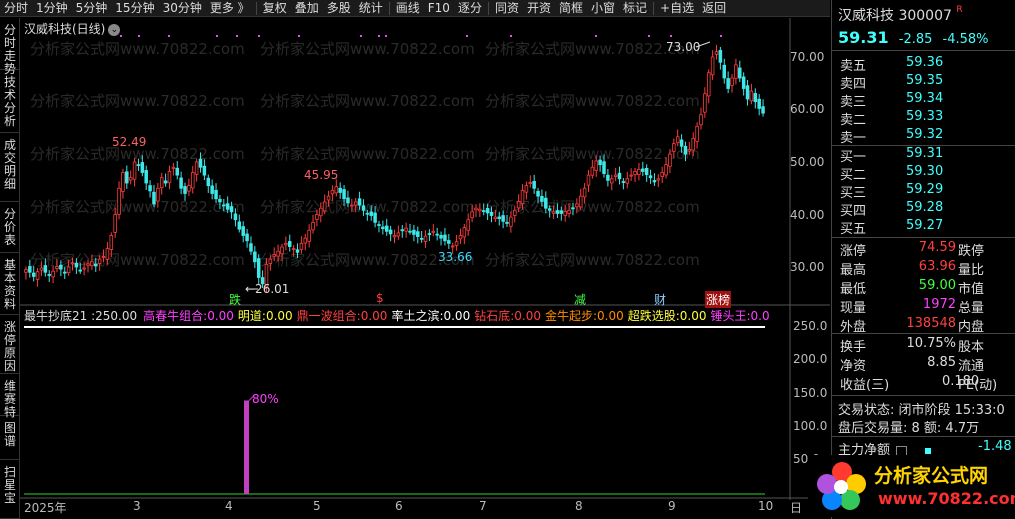 Image resolution: width=1015 pixels, height=519 pixels. What do you see at coordinates (539, 8) in the screenshot?
I see `toolbar-btn-14: 开资` at bounding box center [539, 8].